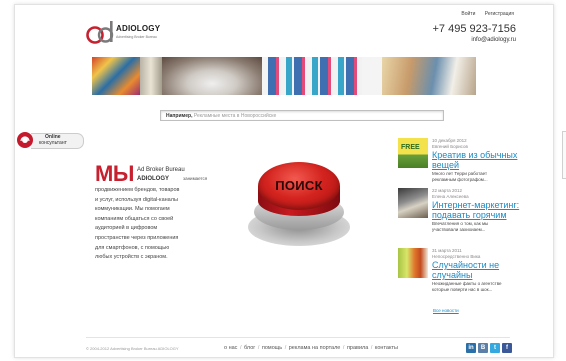  What do you see at coordinates (447, 250) in the screenshot?
I see `news-date: 31 марта 2011` at bounding box center [447, 250].